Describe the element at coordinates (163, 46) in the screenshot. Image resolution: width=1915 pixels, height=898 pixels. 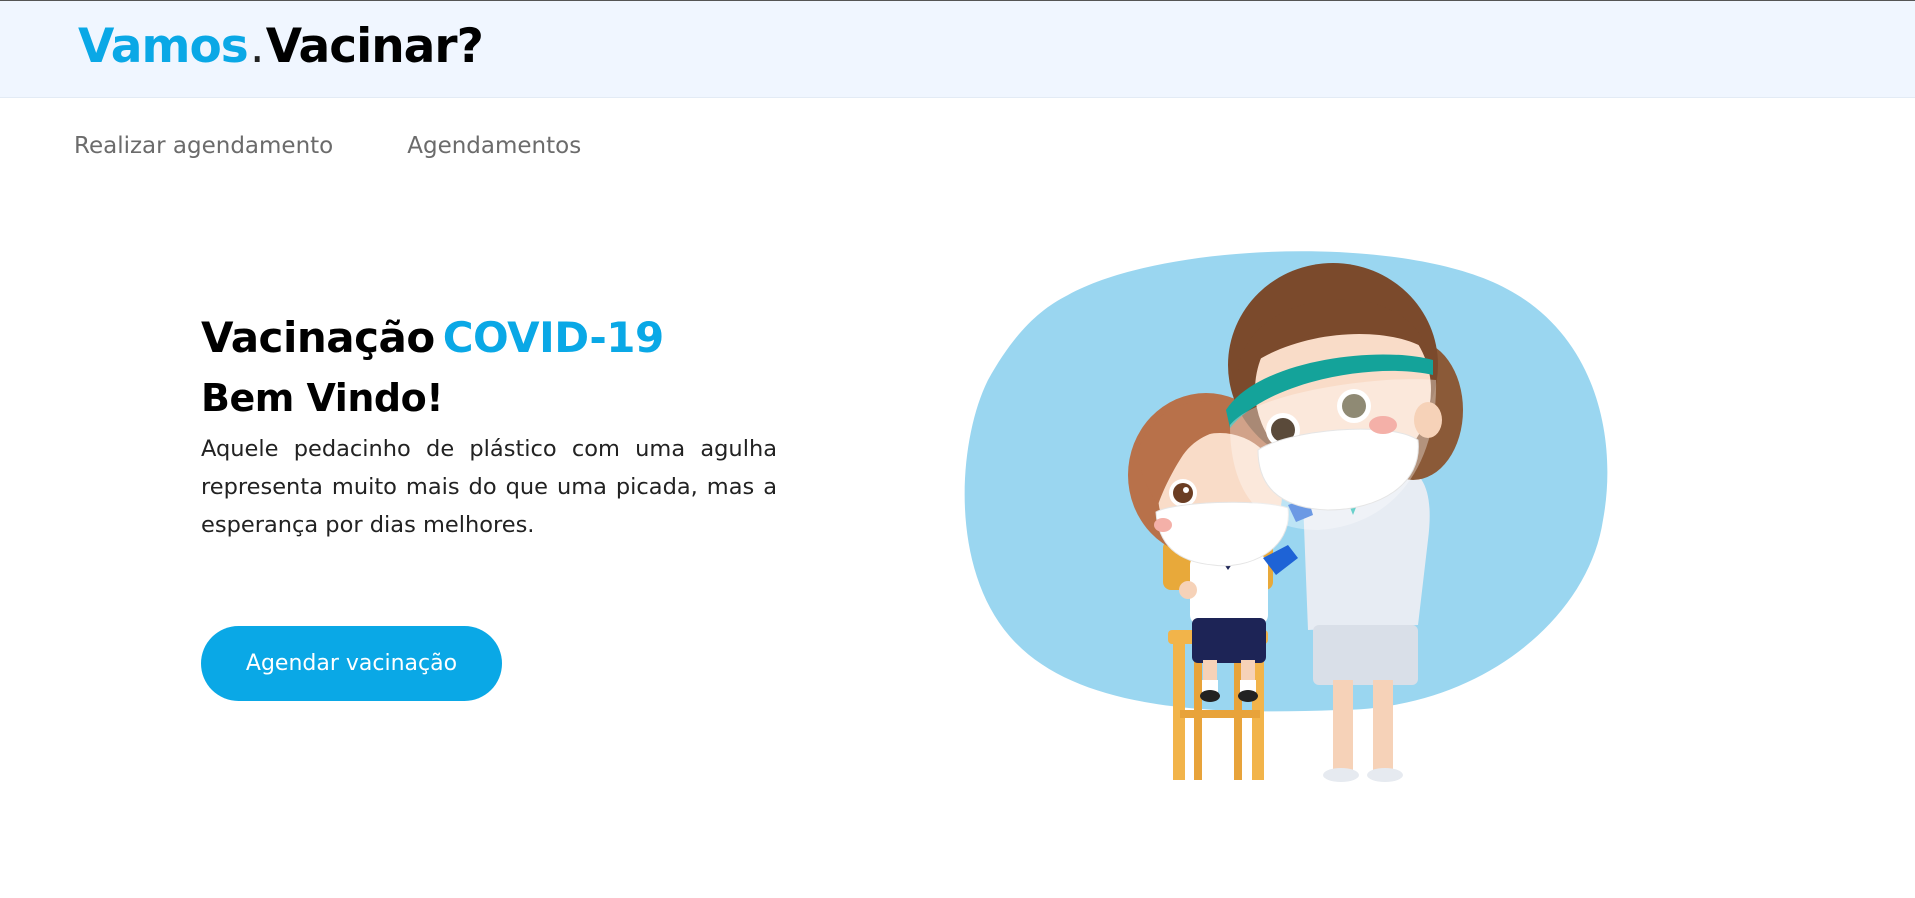
I see `logo-vamos: Vamos` at that location.